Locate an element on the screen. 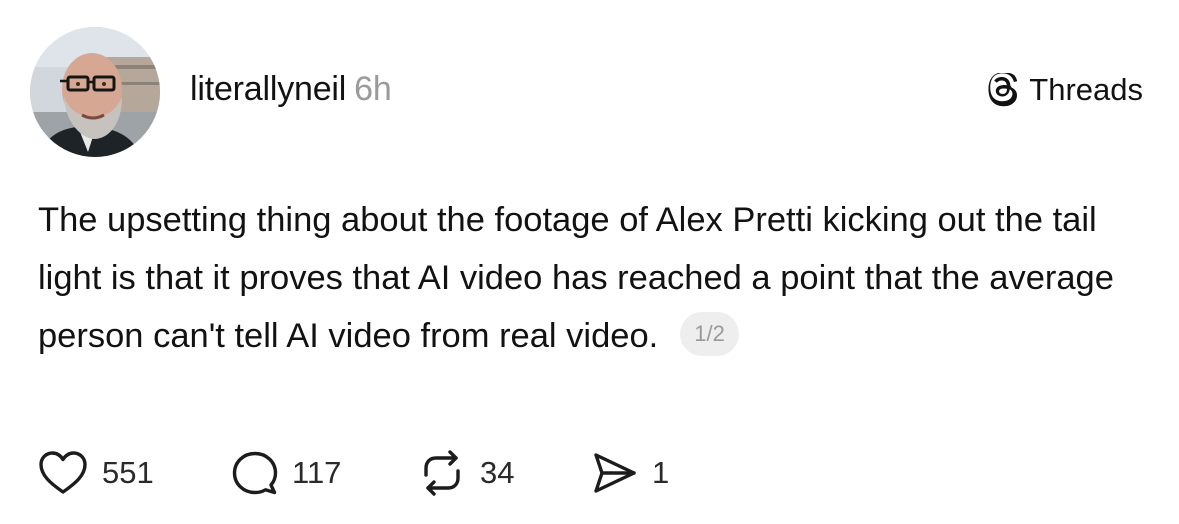  share-button: 1 is located at coordinates (630, 473).